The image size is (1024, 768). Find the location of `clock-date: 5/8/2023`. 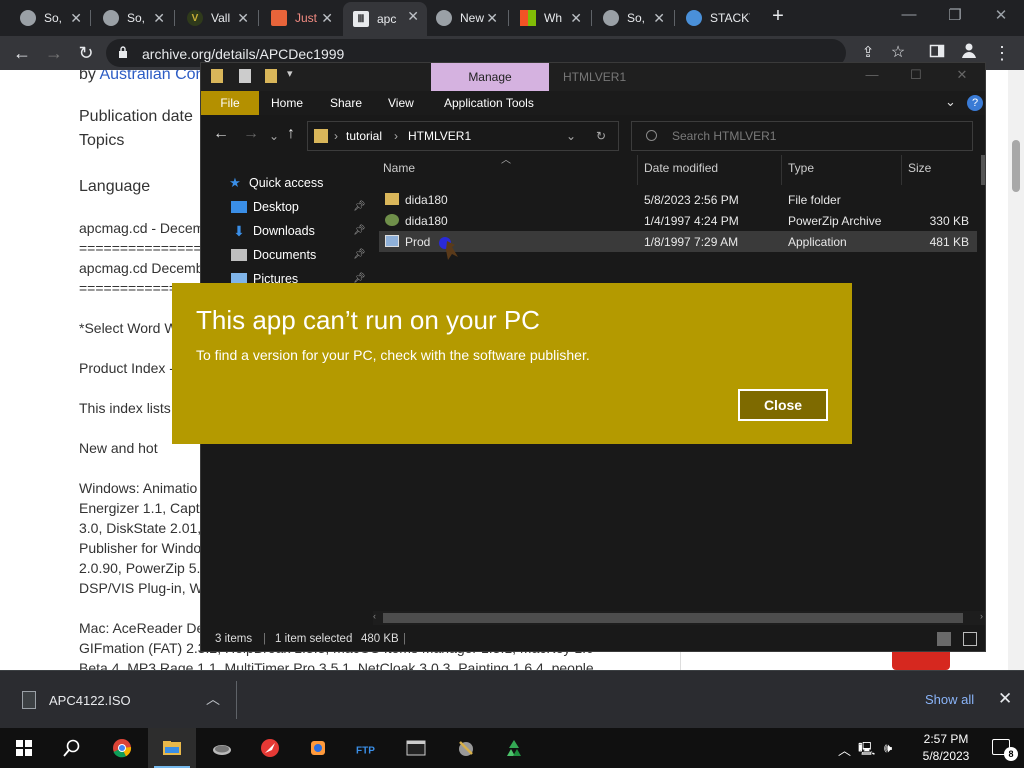

clock-date: 5/8/2023 is located at coordinates (946, 756).